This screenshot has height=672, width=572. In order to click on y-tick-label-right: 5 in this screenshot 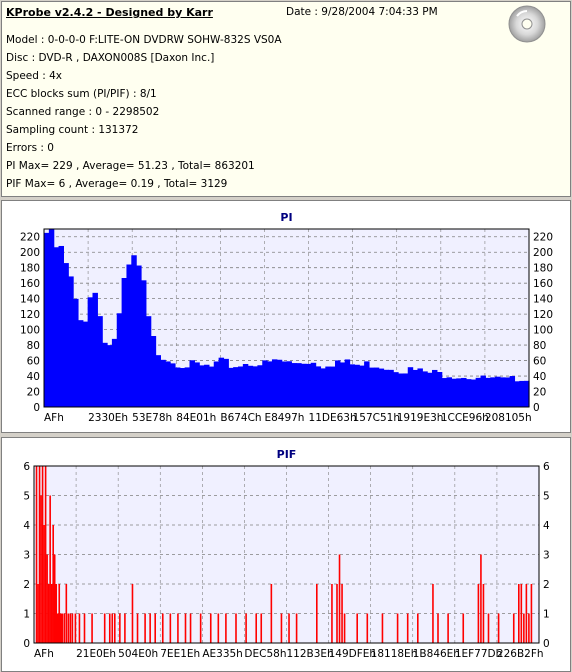, I will do `click(546, 497)`.